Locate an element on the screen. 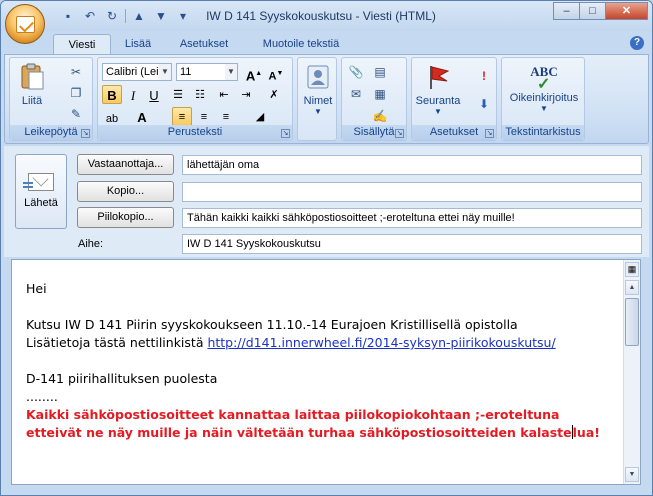 Image resolution: width=653 pixels, height=496 pixels. underline-button: U is located at coordinates (154, 94).